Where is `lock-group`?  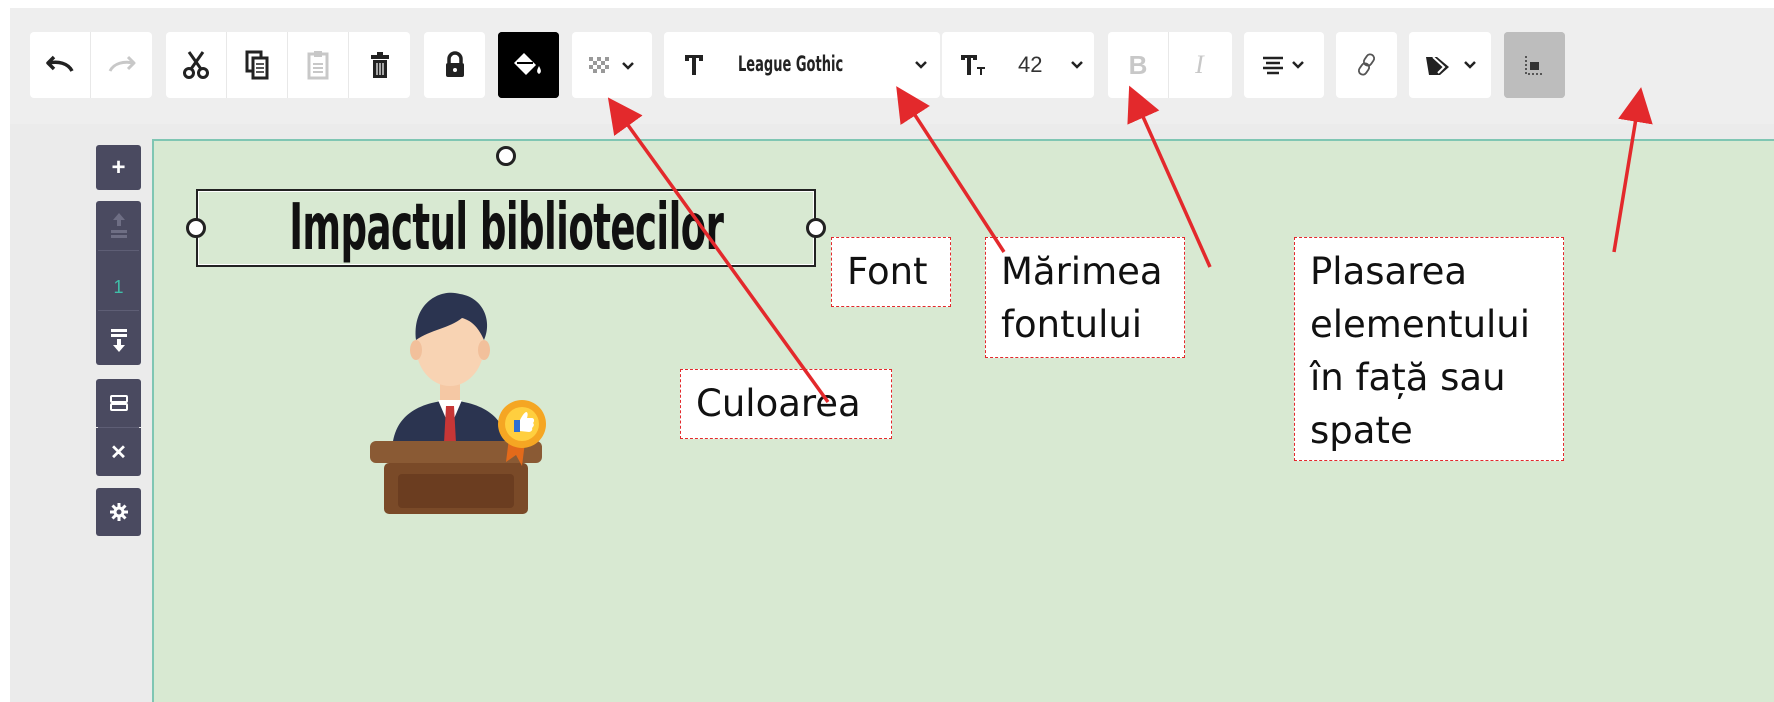 lock-group is located at coordinates (454, 65).